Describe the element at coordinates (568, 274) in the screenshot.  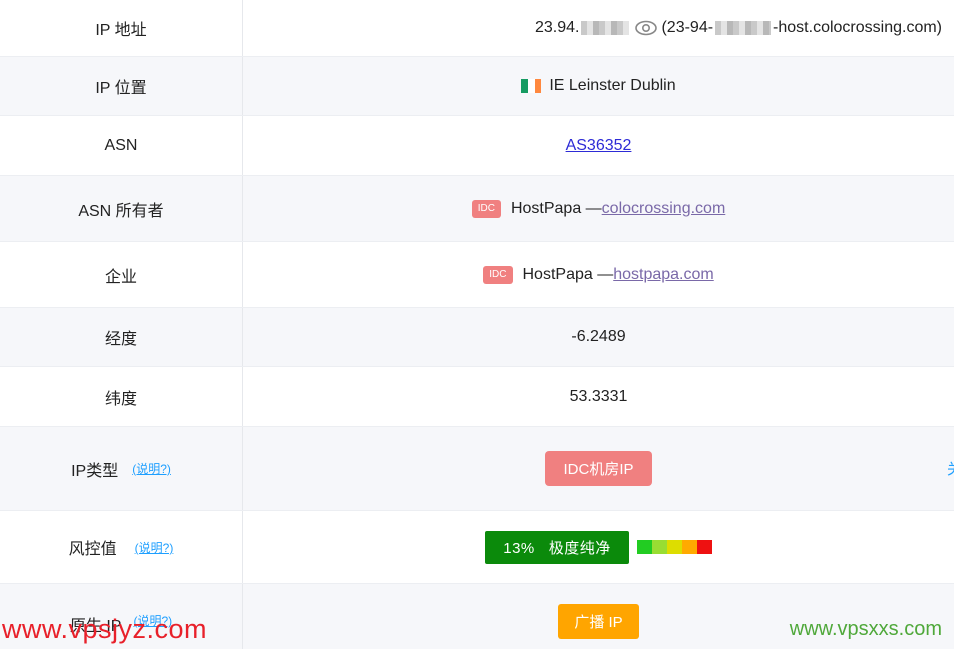
I see `enterprise-name: HostPapa —` at that location.